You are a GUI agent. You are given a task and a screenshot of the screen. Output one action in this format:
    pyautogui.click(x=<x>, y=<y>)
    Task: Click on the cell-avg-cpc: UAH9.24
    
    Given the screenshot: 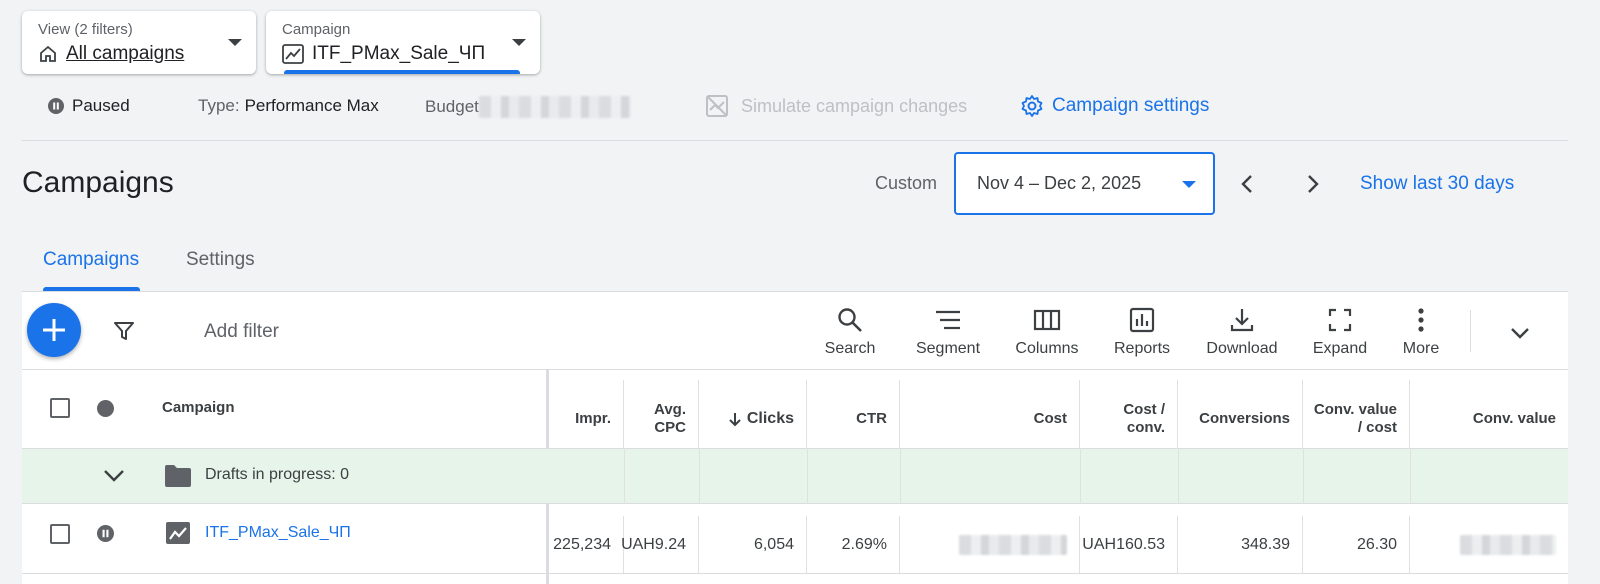 What is the action you would take?
    pyautogui.click(x=660, y=545)
    